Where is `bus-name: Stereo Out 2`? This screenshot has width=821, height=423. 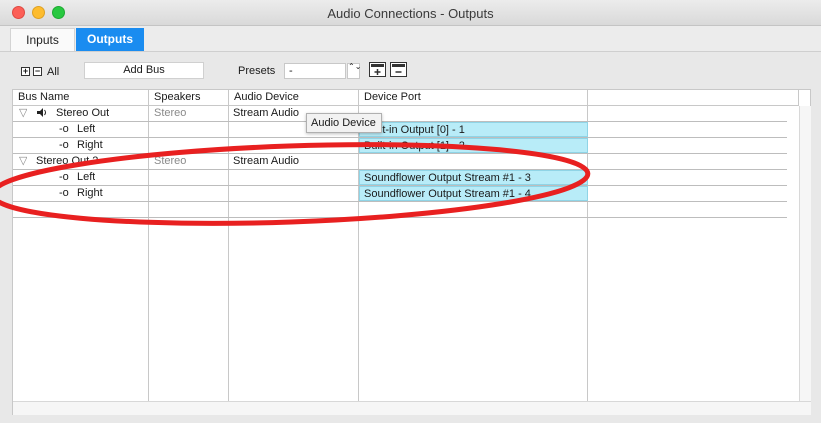
bus-name: Stereo Out 2 is located at coordinates (67, 161).